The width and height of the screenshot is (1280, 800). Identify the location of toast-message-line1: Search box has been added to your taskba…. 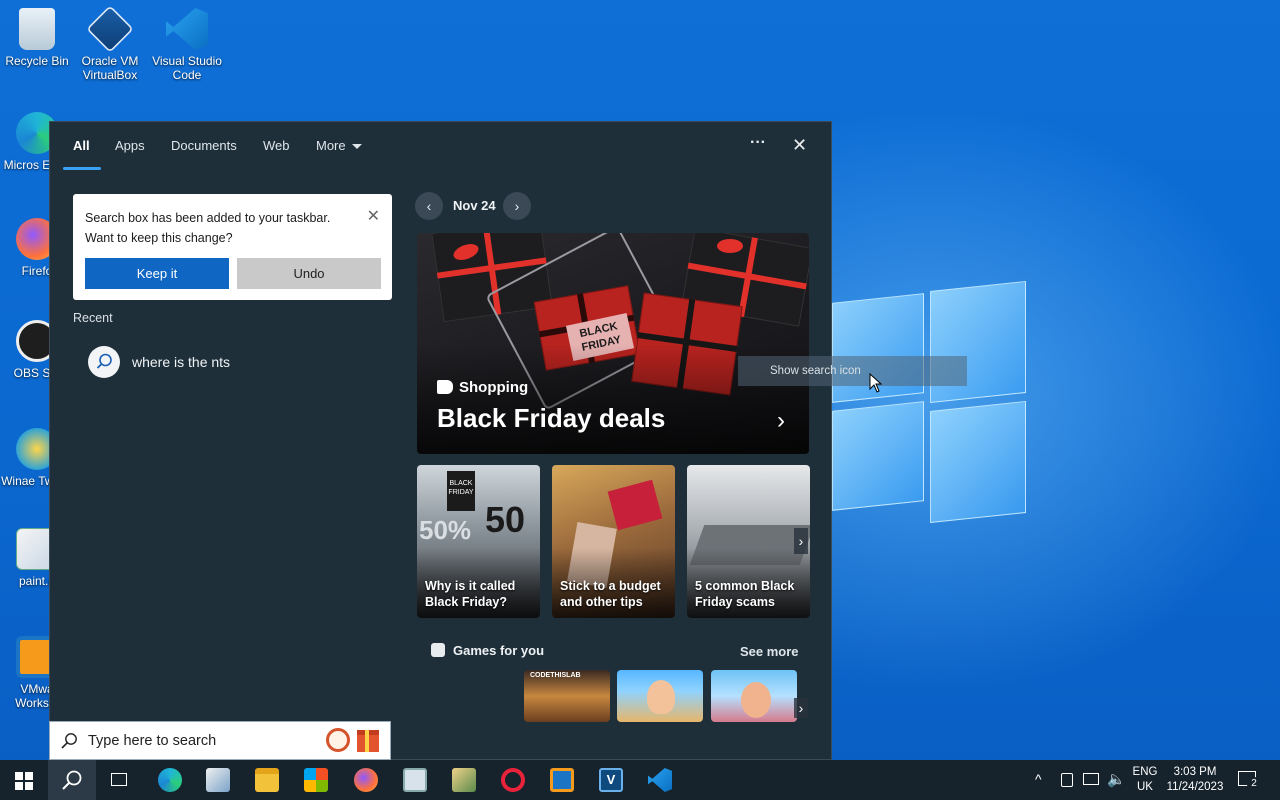
(208, 218).